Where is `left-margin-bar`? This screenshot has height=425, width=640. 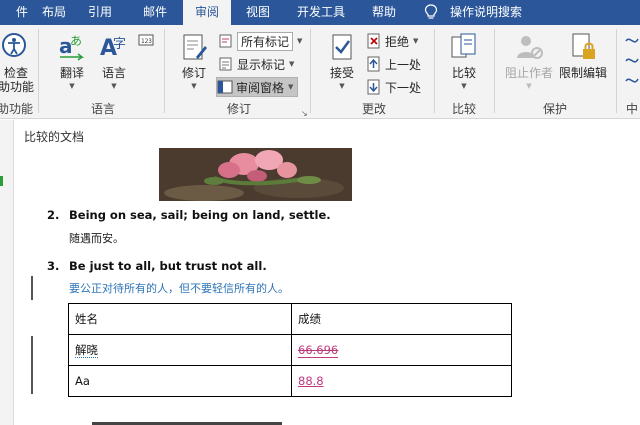
left-margin-bar is located at coordinates (7, 272).